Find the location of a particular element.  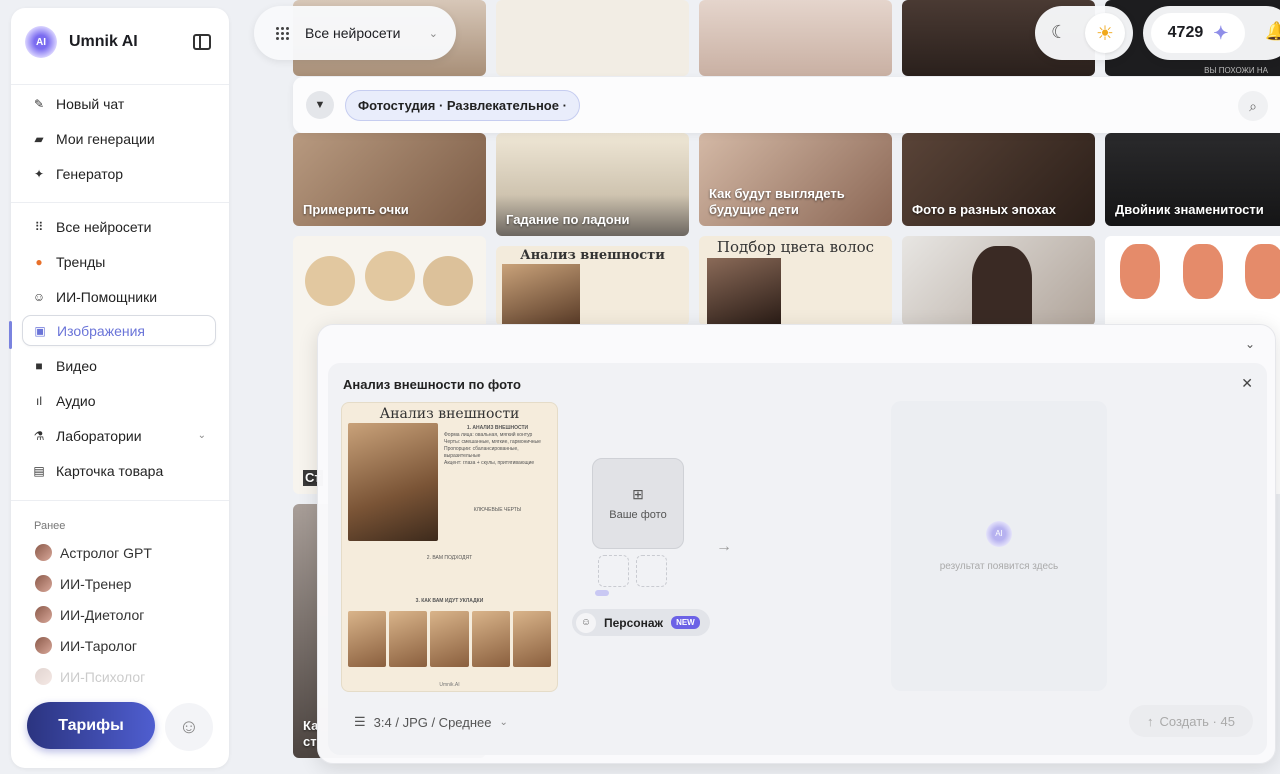

sparkle-icon: ✦ is located at coordinates (1221, 32).